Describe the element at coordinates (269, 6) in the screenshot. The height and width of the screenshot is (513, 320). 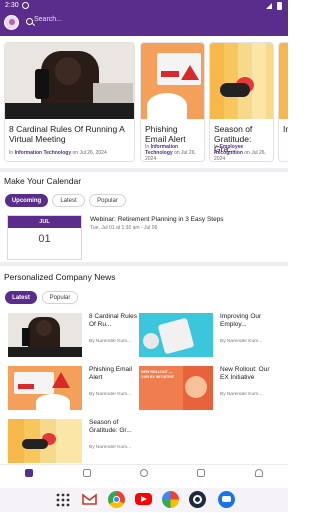
I see `signal-icon` at that location.